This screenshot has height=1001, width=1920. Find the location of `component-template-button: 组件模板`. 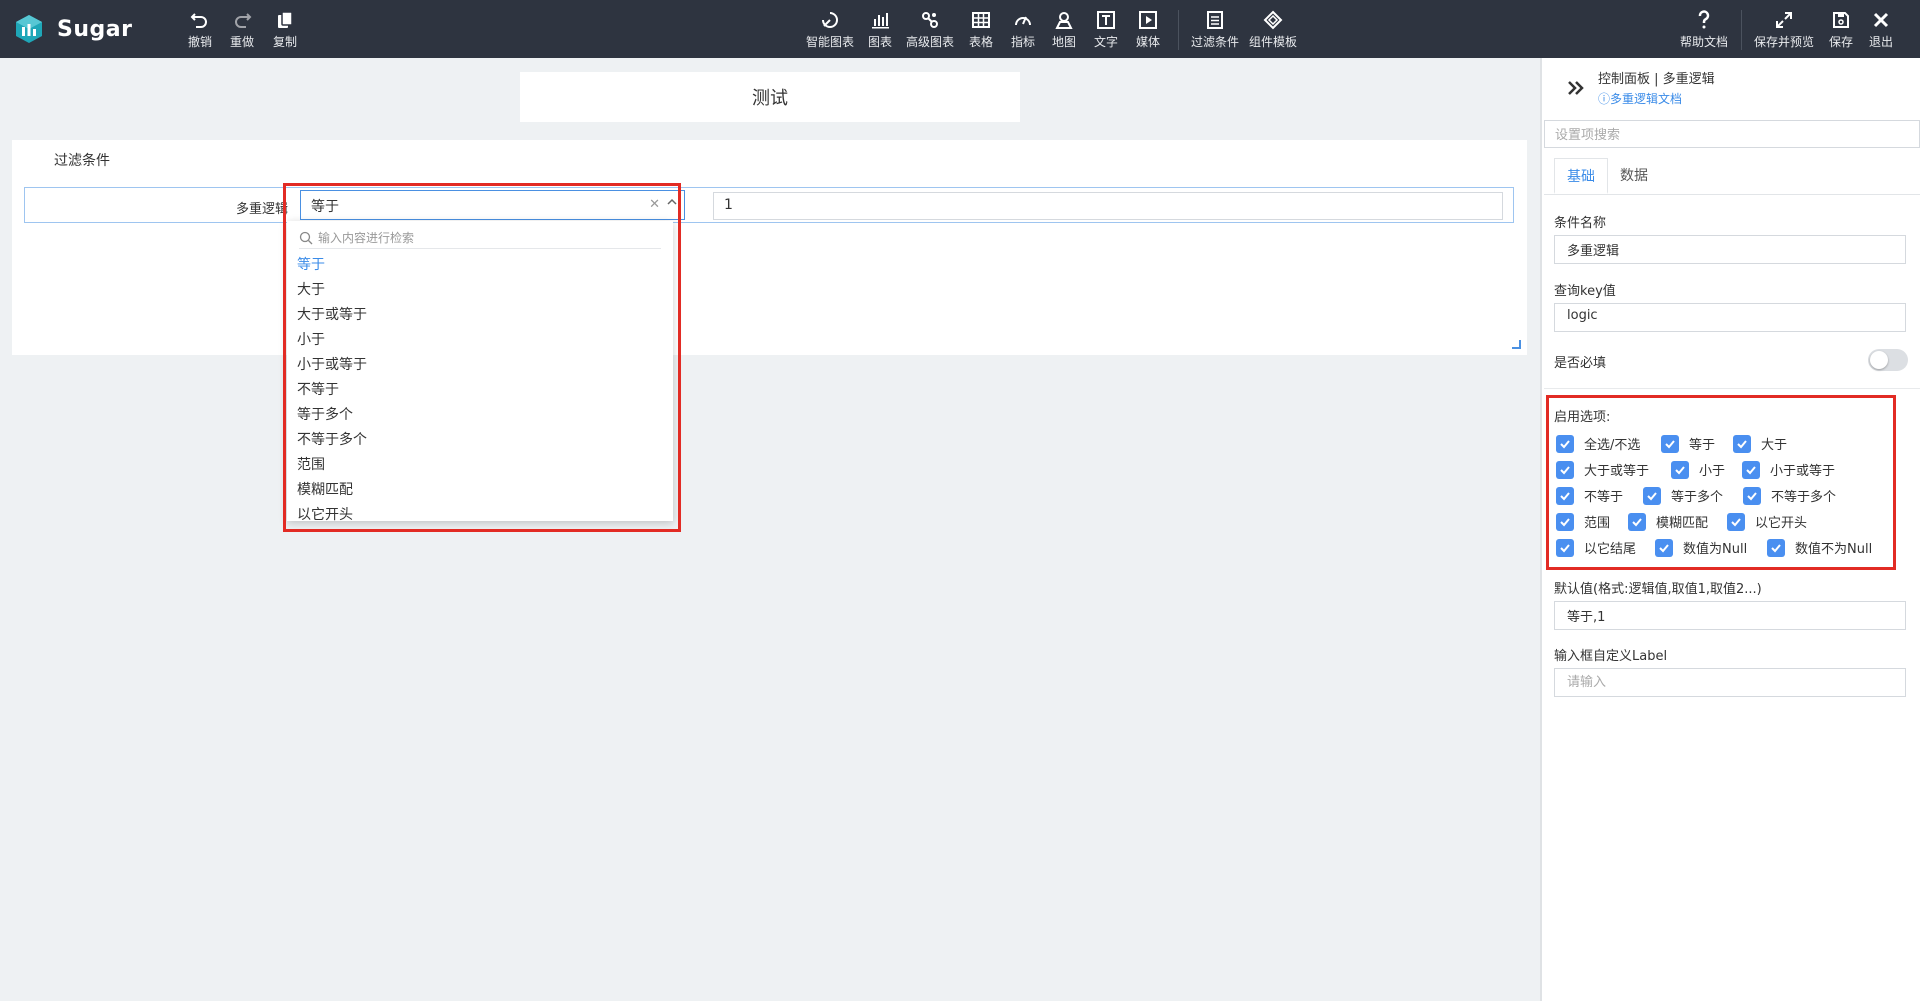

component-template-button: 组件模板 is located at coordinates (1273, 30).